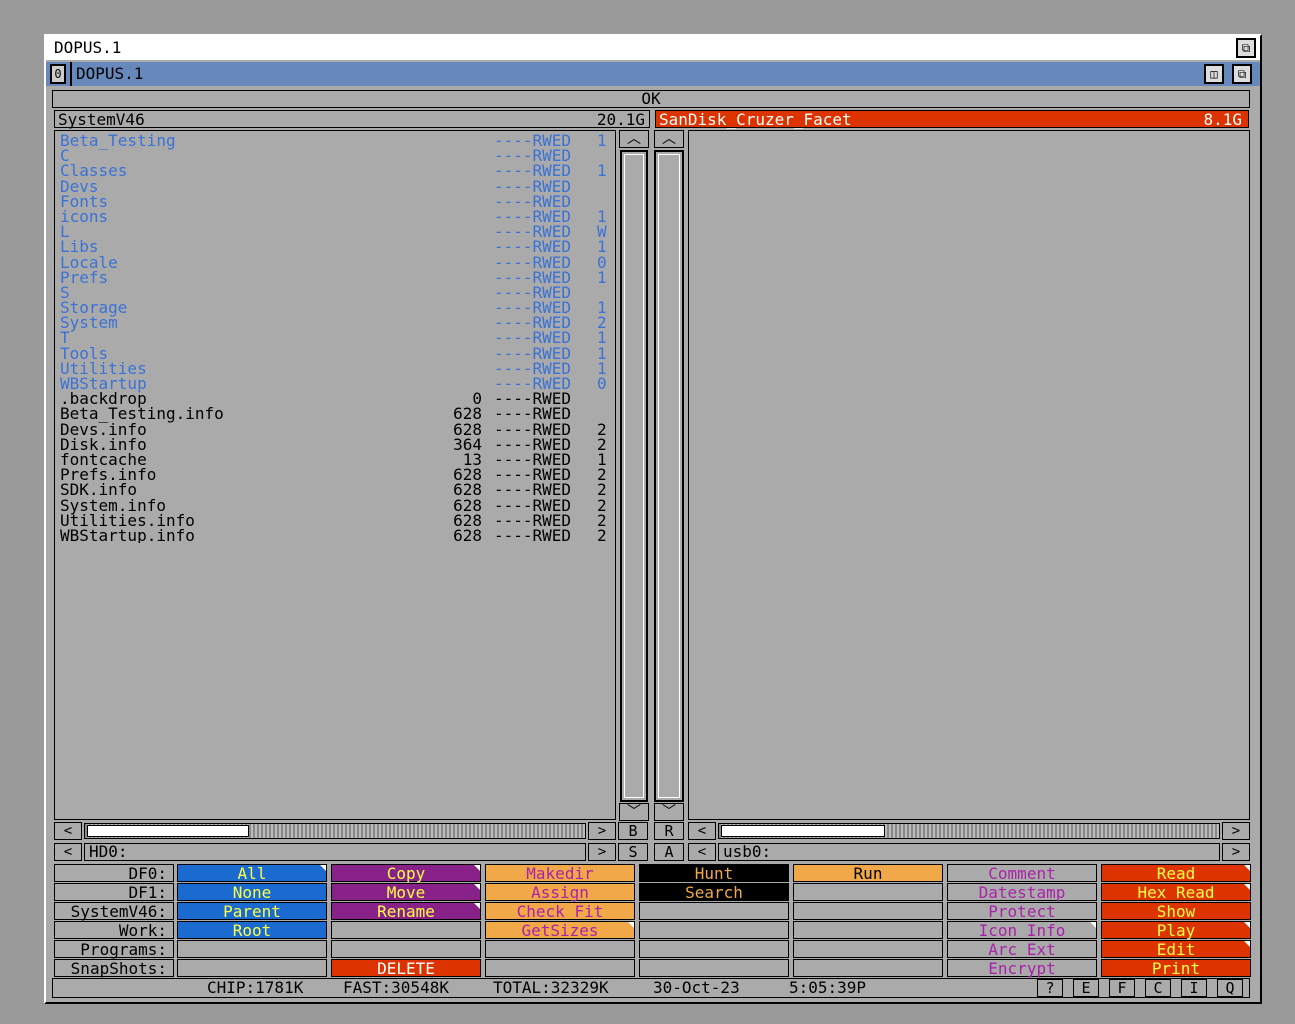  What do you see at coordinates (1122, 988) in the screenshot?
I see `quick-f-button: F` at bounding box center [1122, 988].